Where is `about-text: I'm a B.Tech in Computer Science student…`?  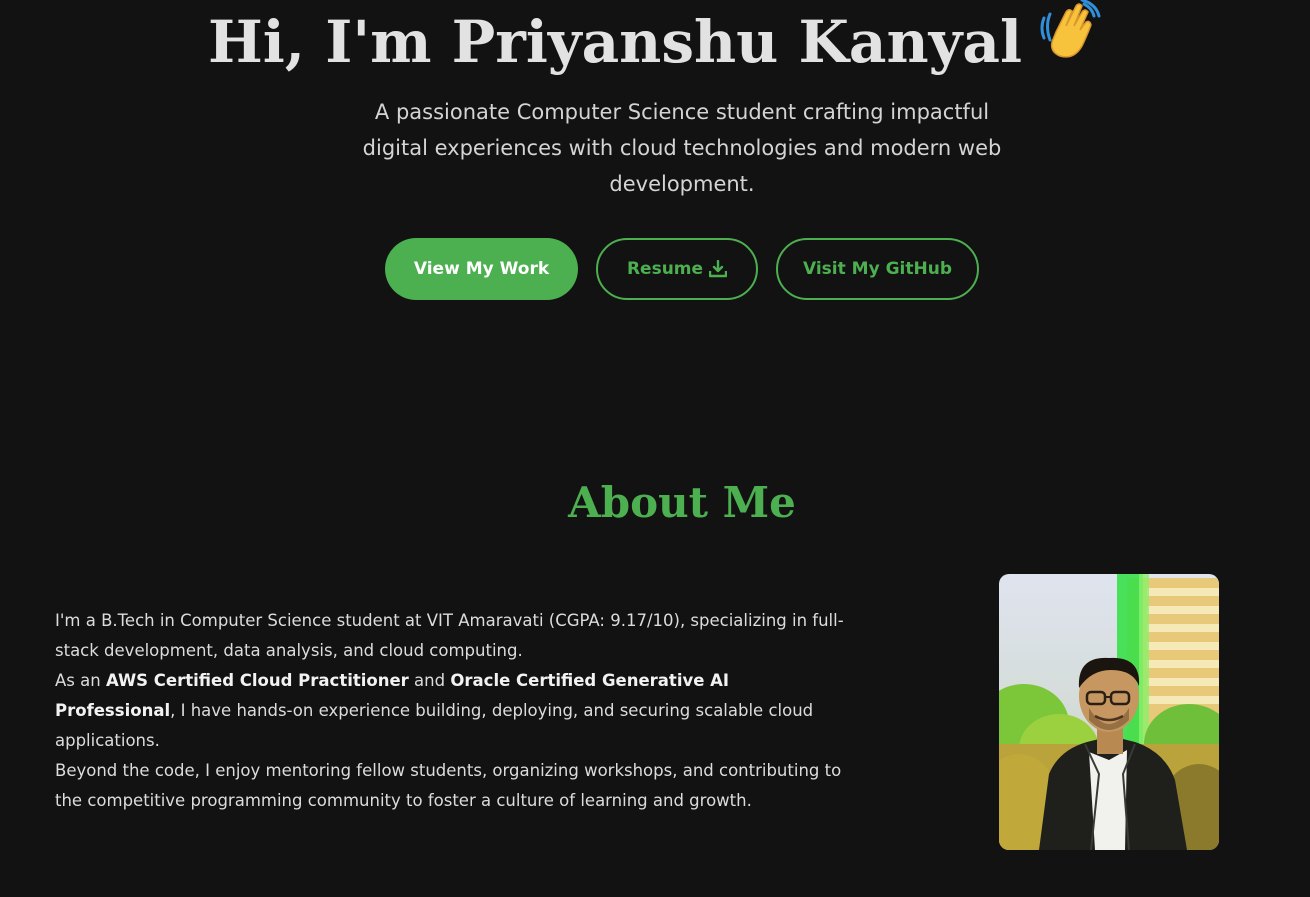 about-text: I'm a B.Tech in Computer Science student… is located at coordinates (455, 711).